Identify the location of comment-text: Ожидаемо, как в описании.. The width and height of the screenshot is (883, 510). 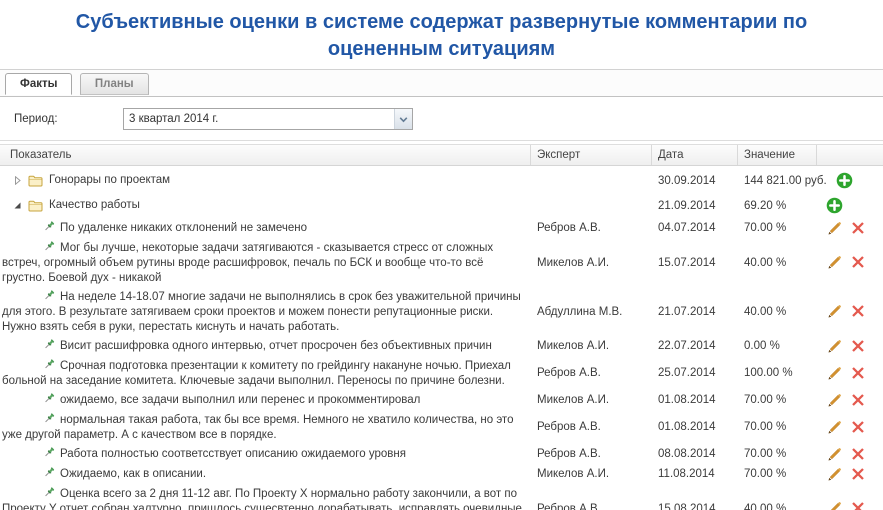
(133, 474).